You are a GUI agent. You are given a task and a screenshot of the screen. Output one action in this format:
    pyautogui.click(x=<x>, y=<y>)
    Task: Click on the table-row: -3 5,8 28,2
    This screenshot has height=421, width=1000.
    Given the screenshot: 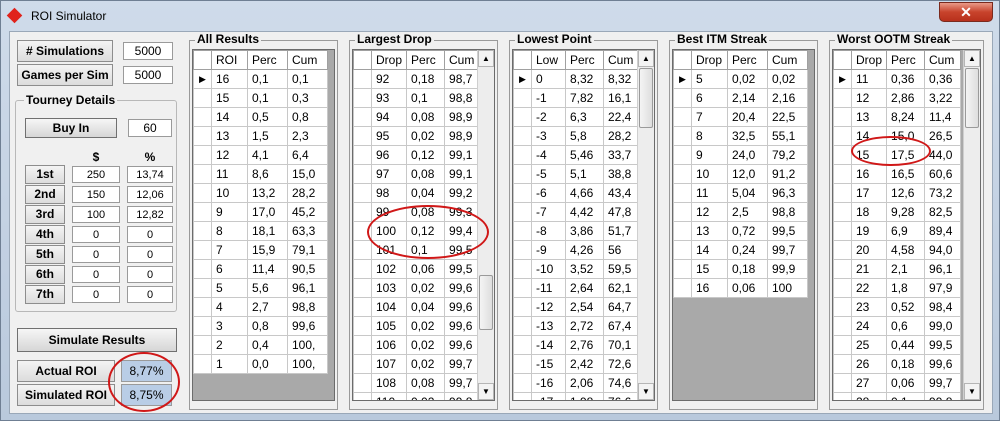 What is the action you would take?
    pyautogui.click(x=576, y=136)
    